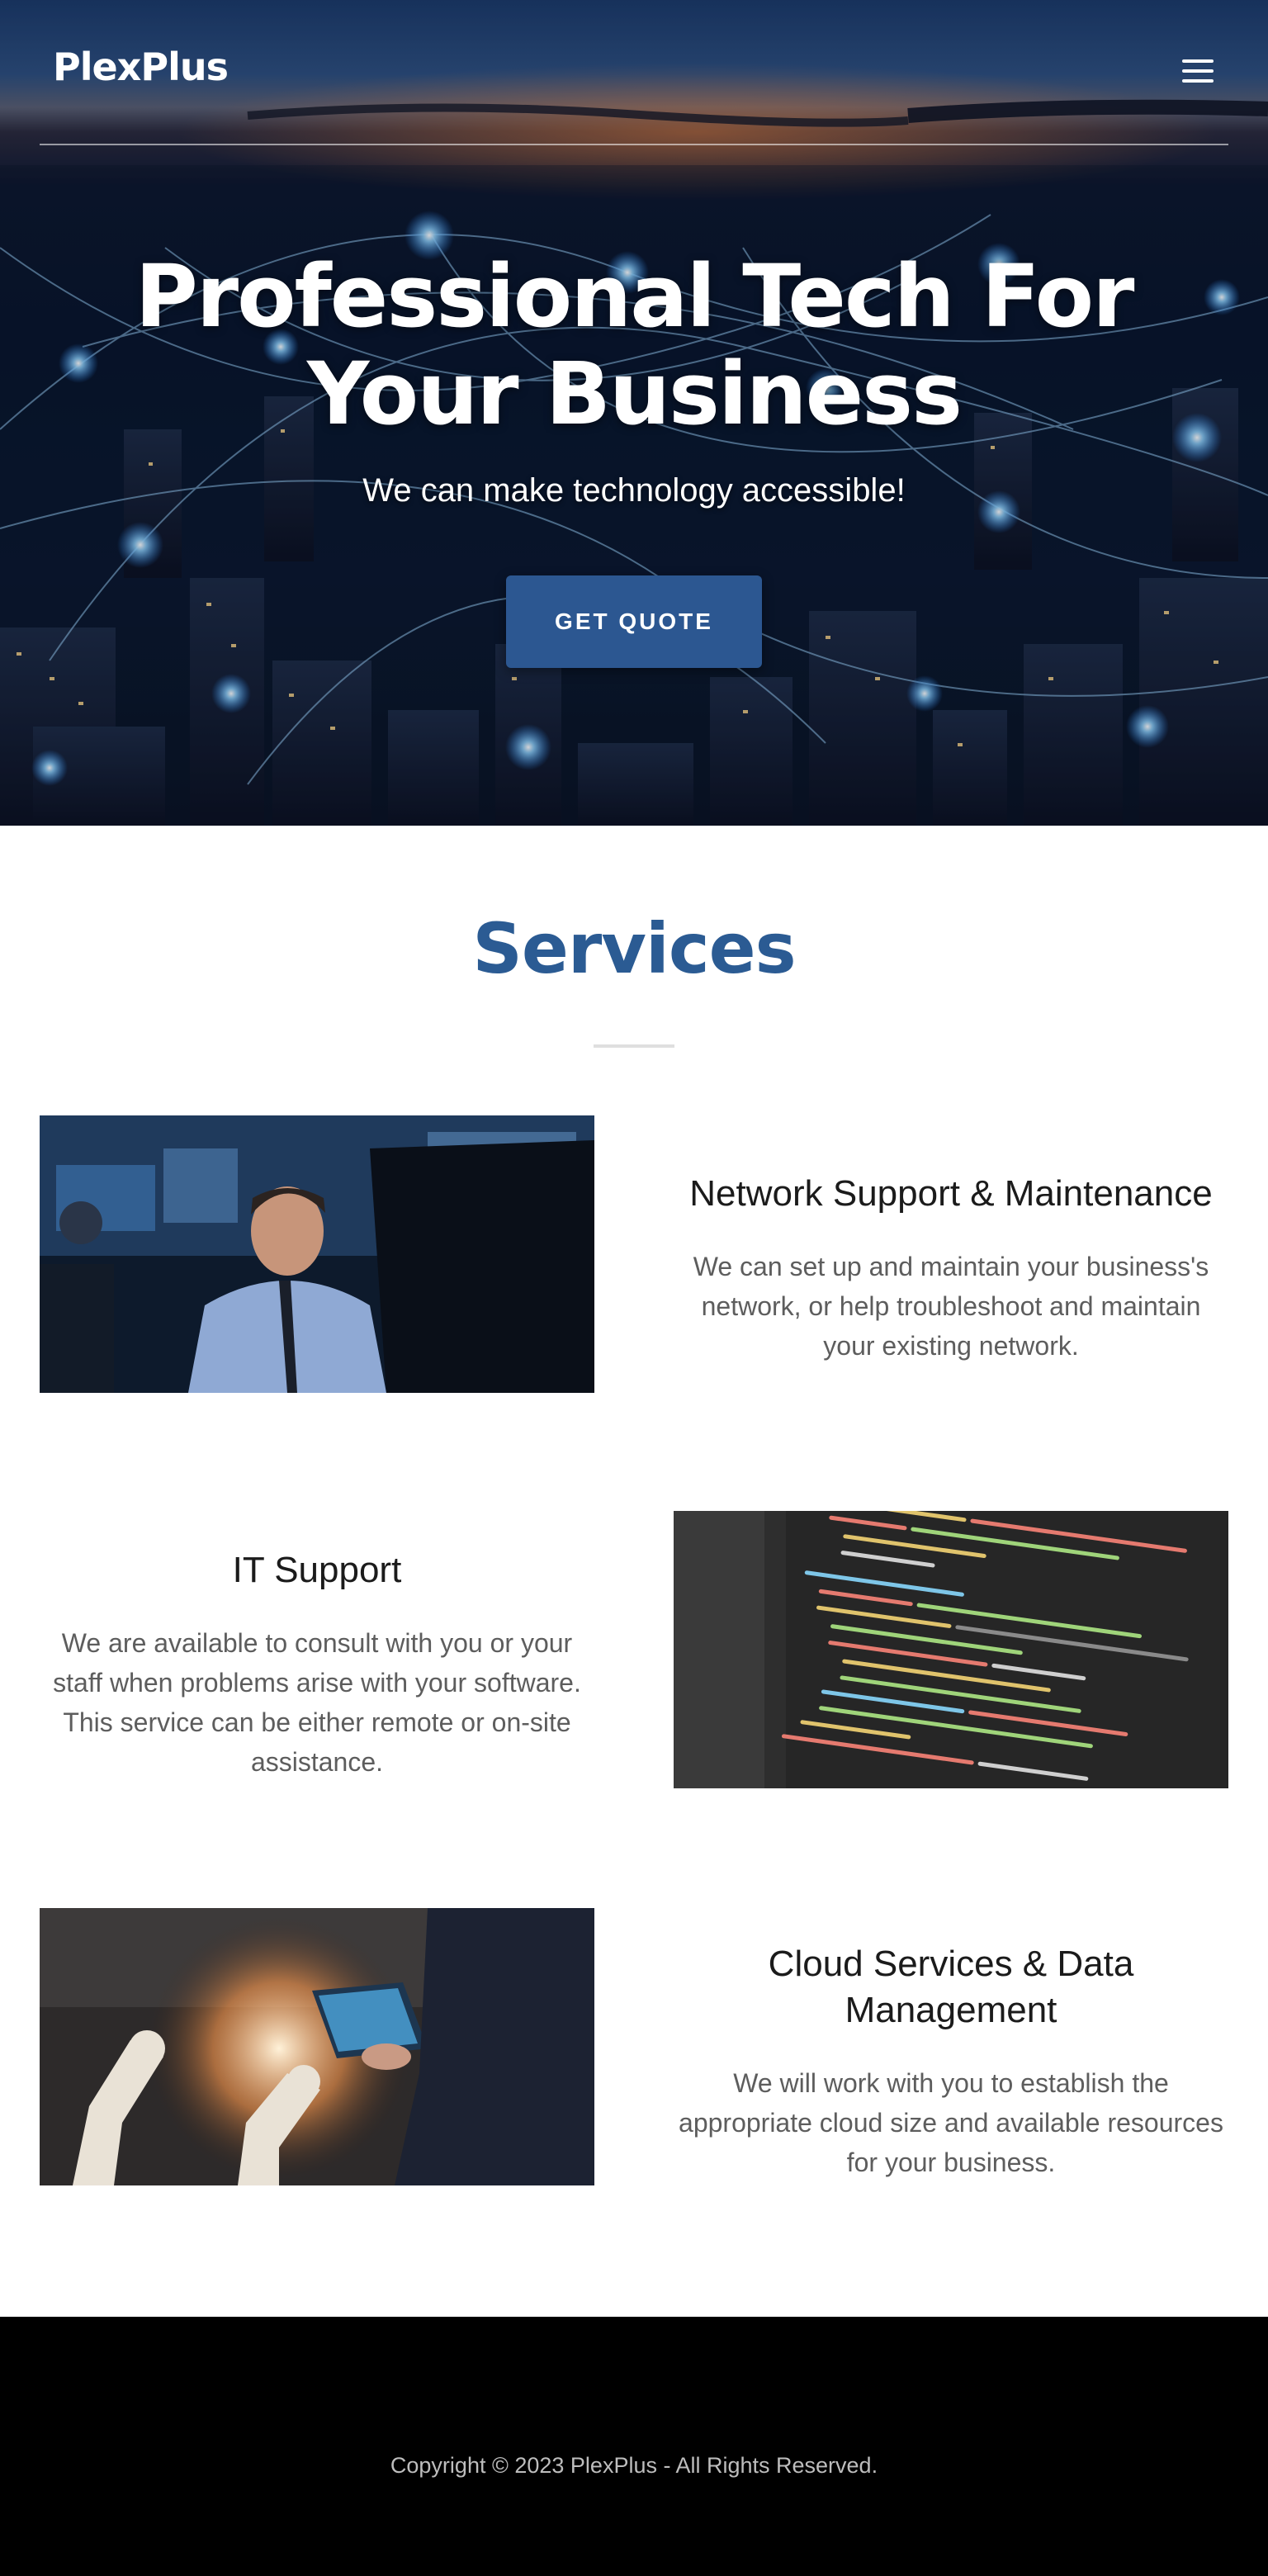  Describe the element at coordinates (317, 2046) in the screenshot. I see `cloud-services-robotics-image` at that location.